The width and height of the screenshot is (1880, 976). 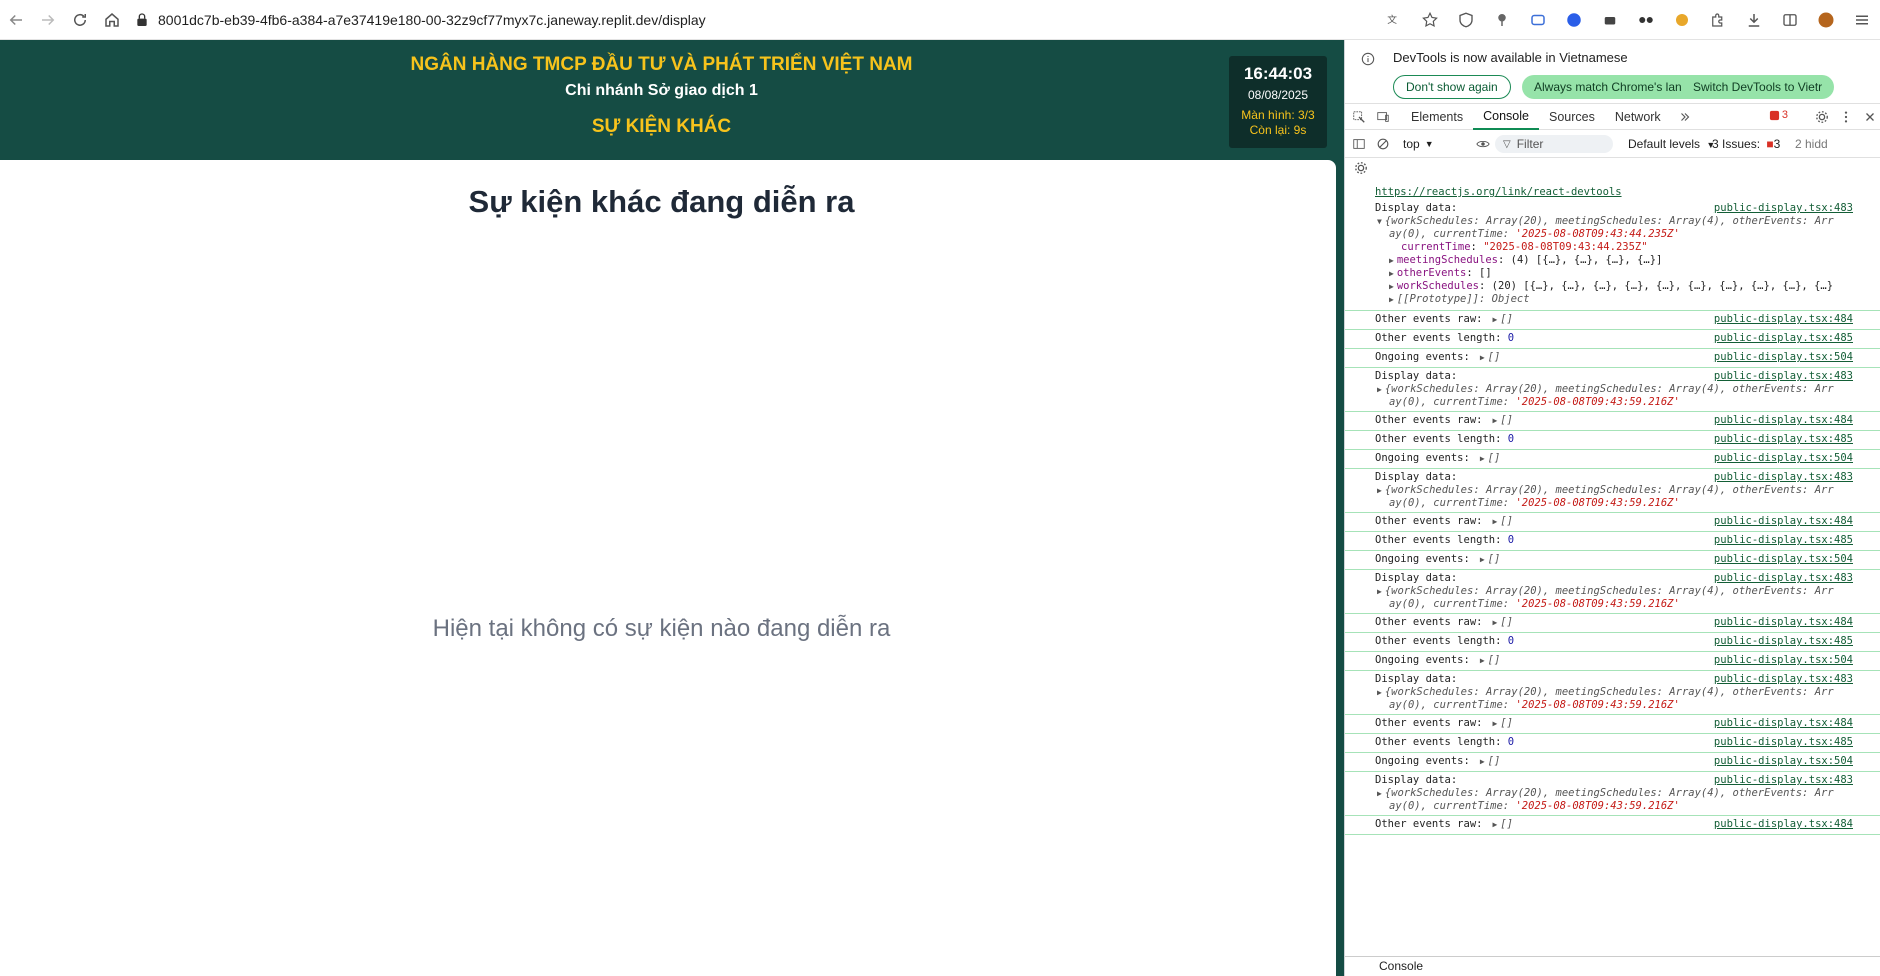 I want to click on profile-button, so click(x=1826, y=20).